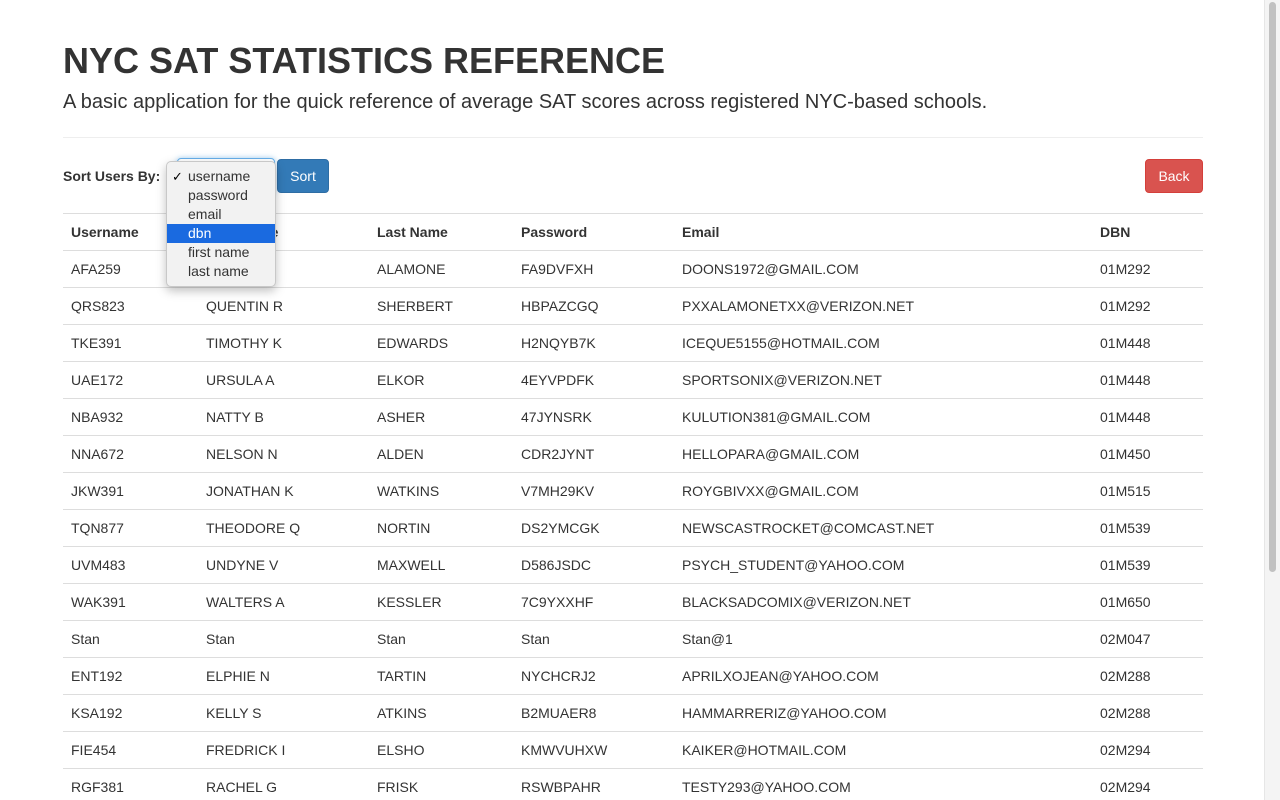  I want to click on scrollbar-thumb, so click(1272, 287).